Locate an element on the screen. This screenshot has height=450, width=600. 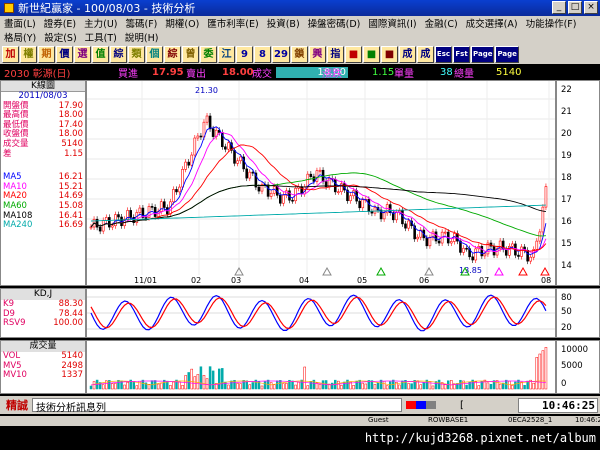
toolbar-button-23: 成 is located at coordinates (425, 54).